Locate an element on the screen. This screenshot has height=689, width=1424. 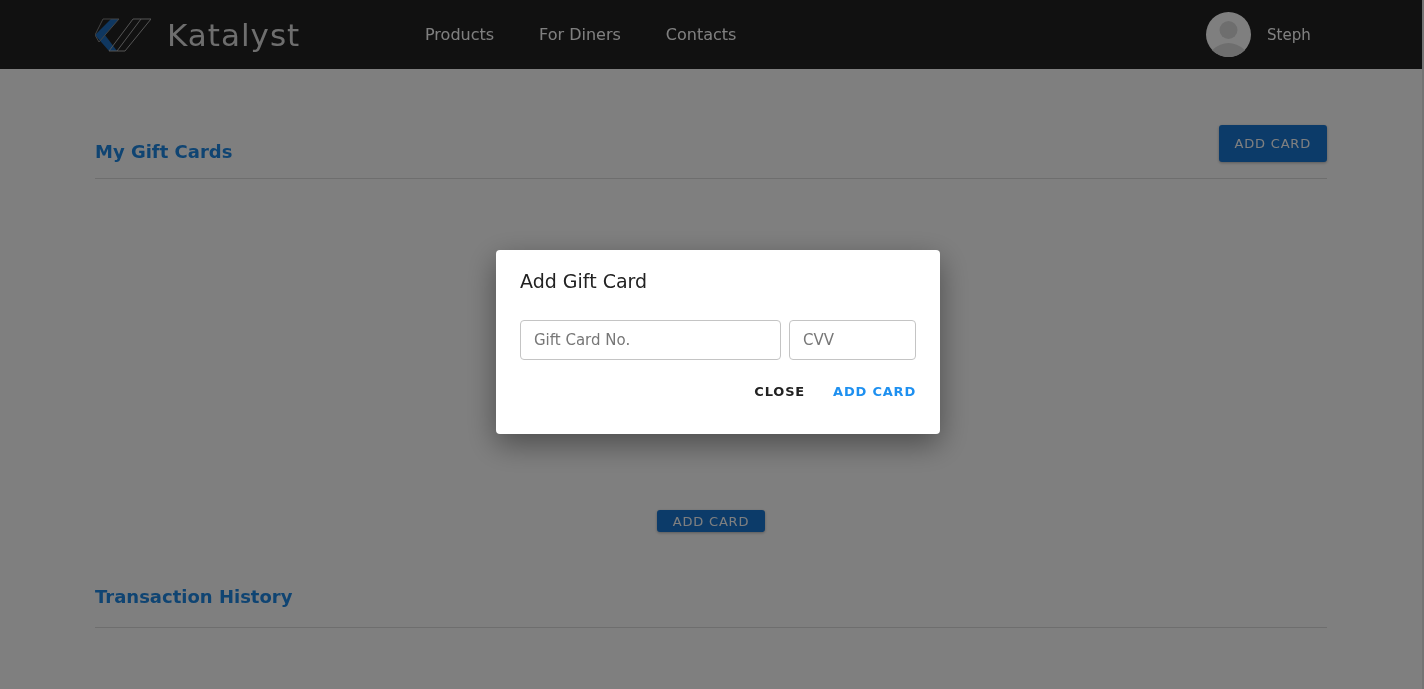
nav-link: Contacts is located at coordinates (701, 34).